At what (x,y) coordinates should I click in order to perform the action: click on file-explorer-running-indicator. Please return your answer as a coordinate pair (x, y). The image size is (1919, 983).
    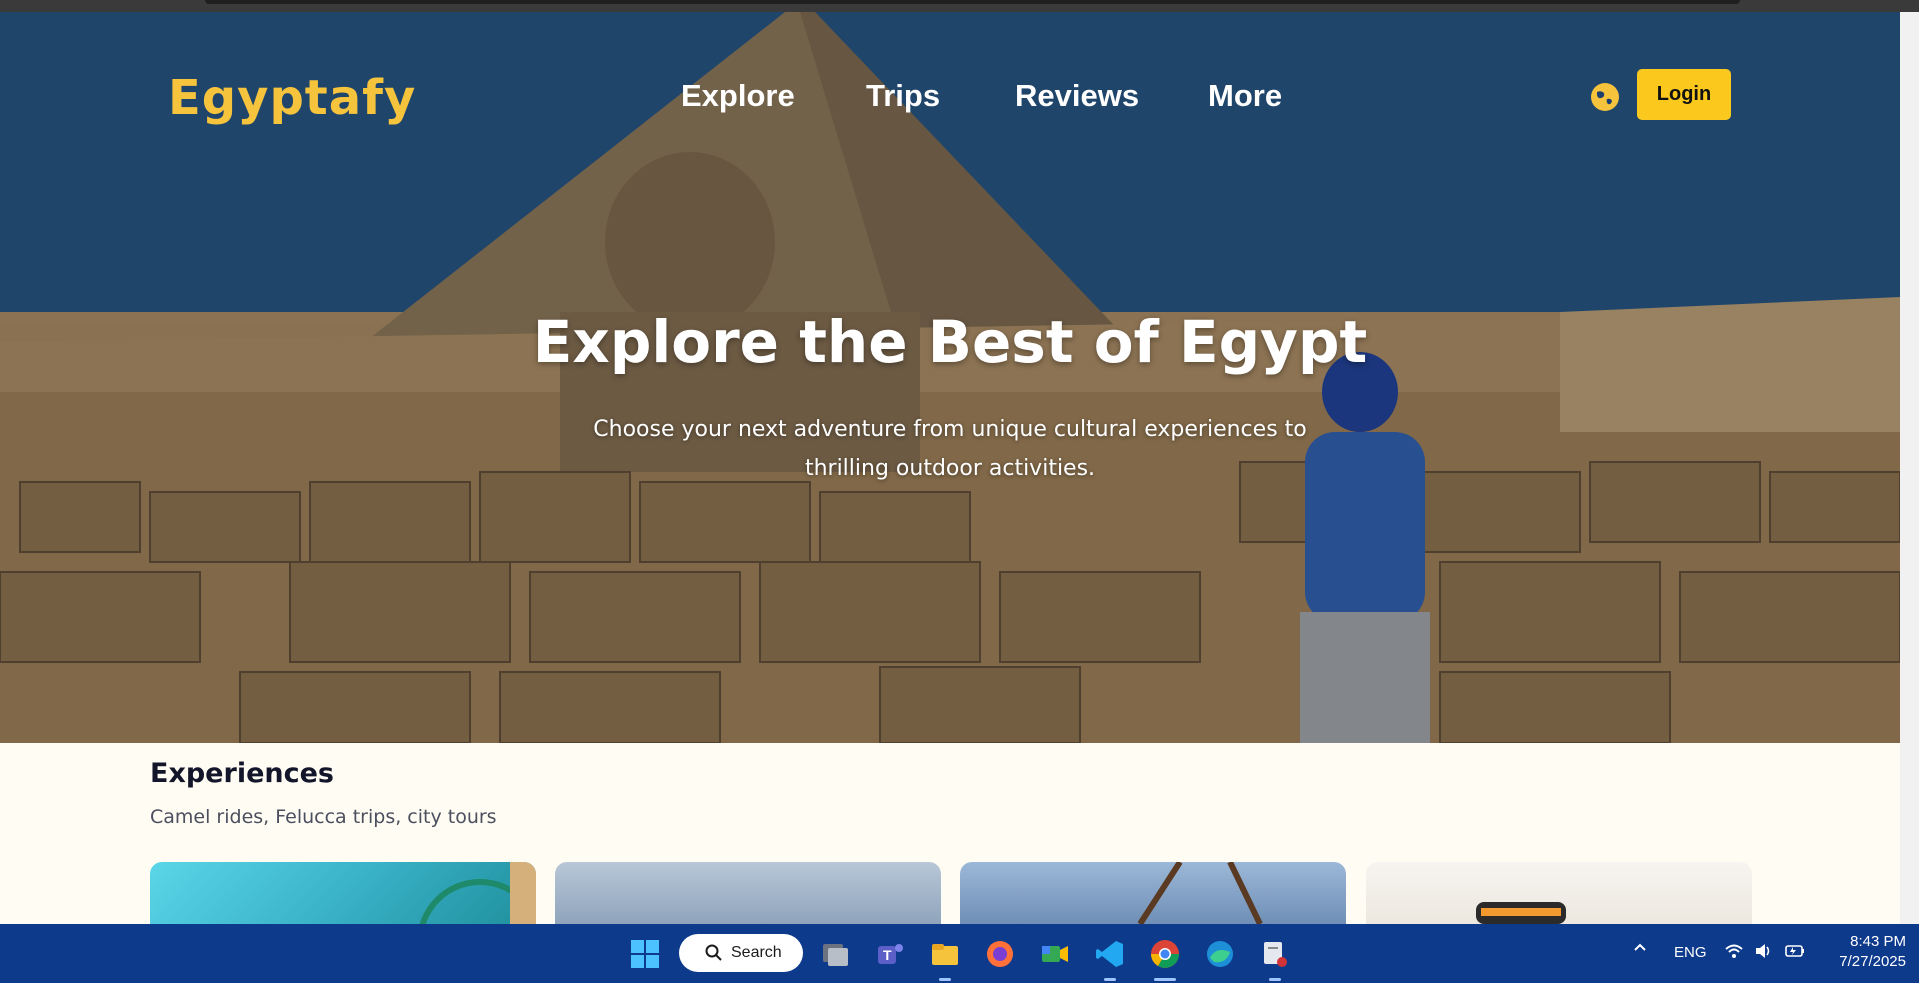
    Looking at the image, I should click on (945, 979).